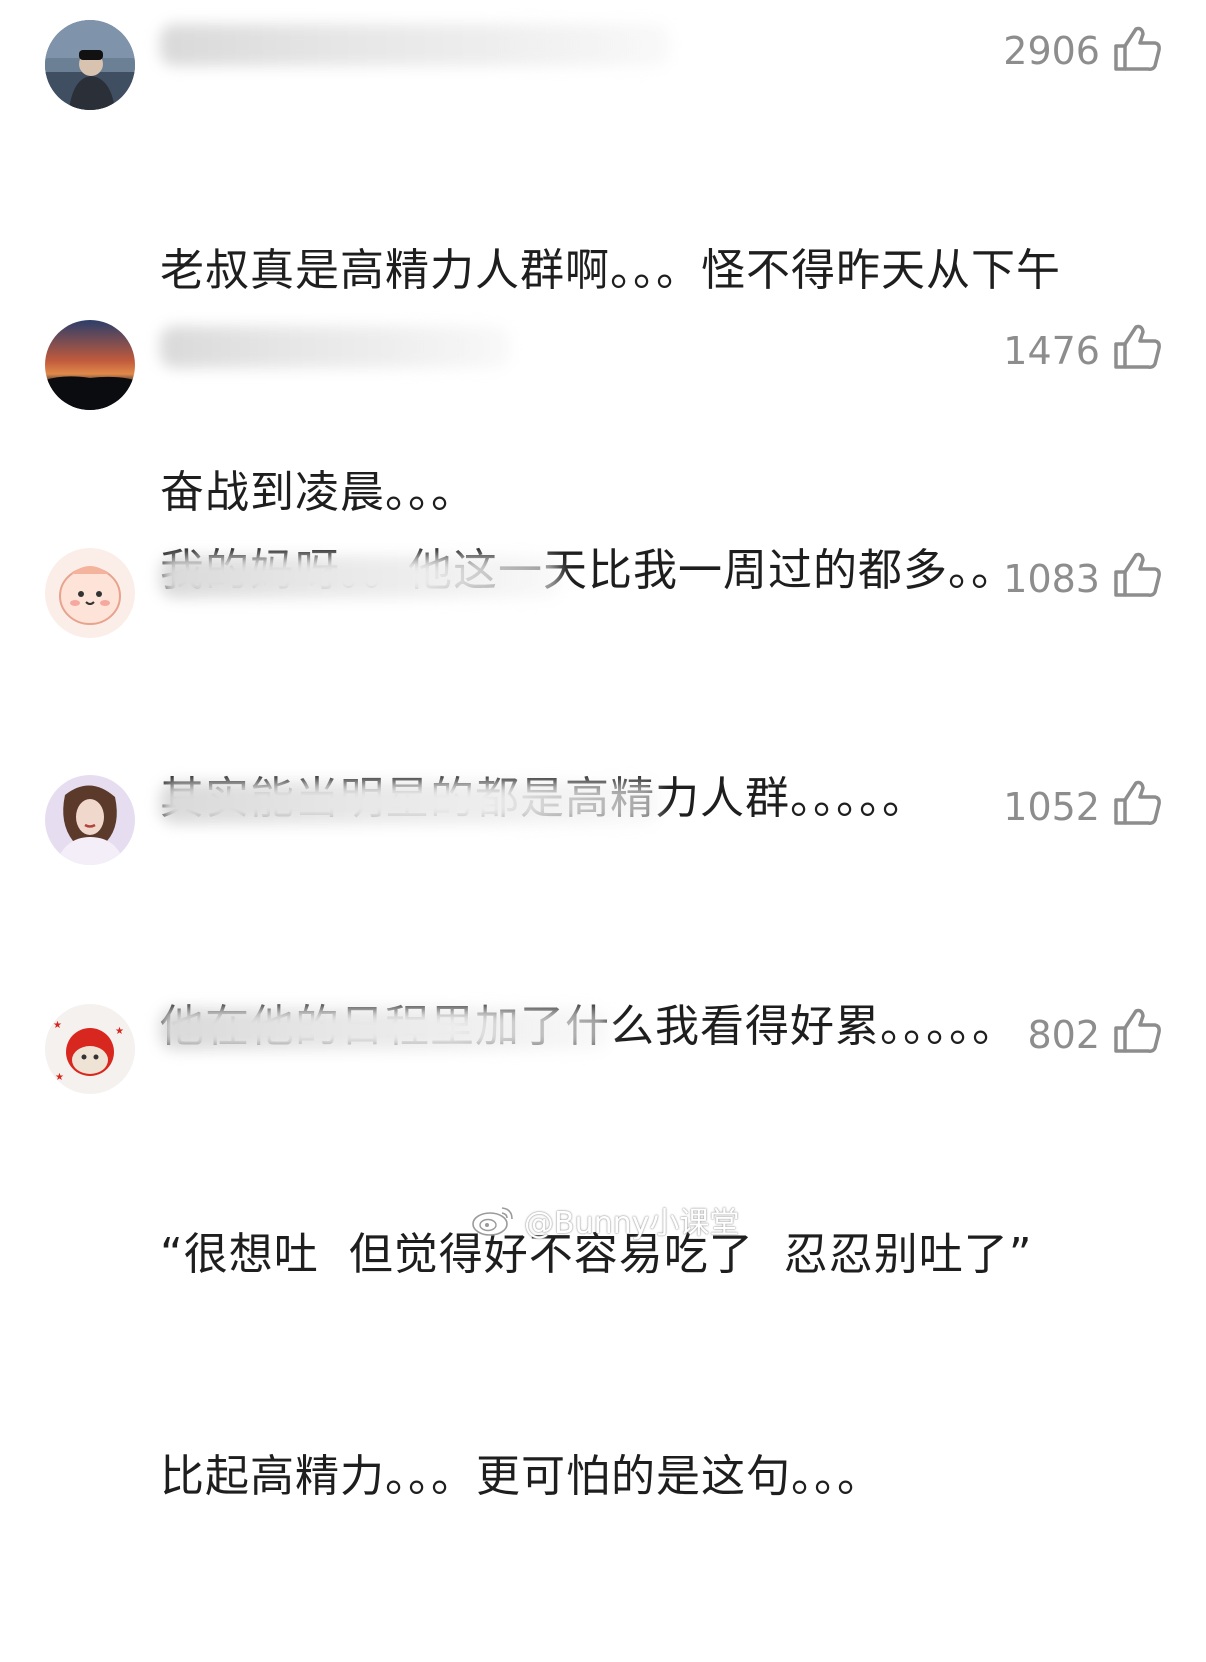  What do you see at coordinates (90, 1049) in the screenshot?
I see `avatar: ★ ★ ★` at bounding box center [90, 1049].